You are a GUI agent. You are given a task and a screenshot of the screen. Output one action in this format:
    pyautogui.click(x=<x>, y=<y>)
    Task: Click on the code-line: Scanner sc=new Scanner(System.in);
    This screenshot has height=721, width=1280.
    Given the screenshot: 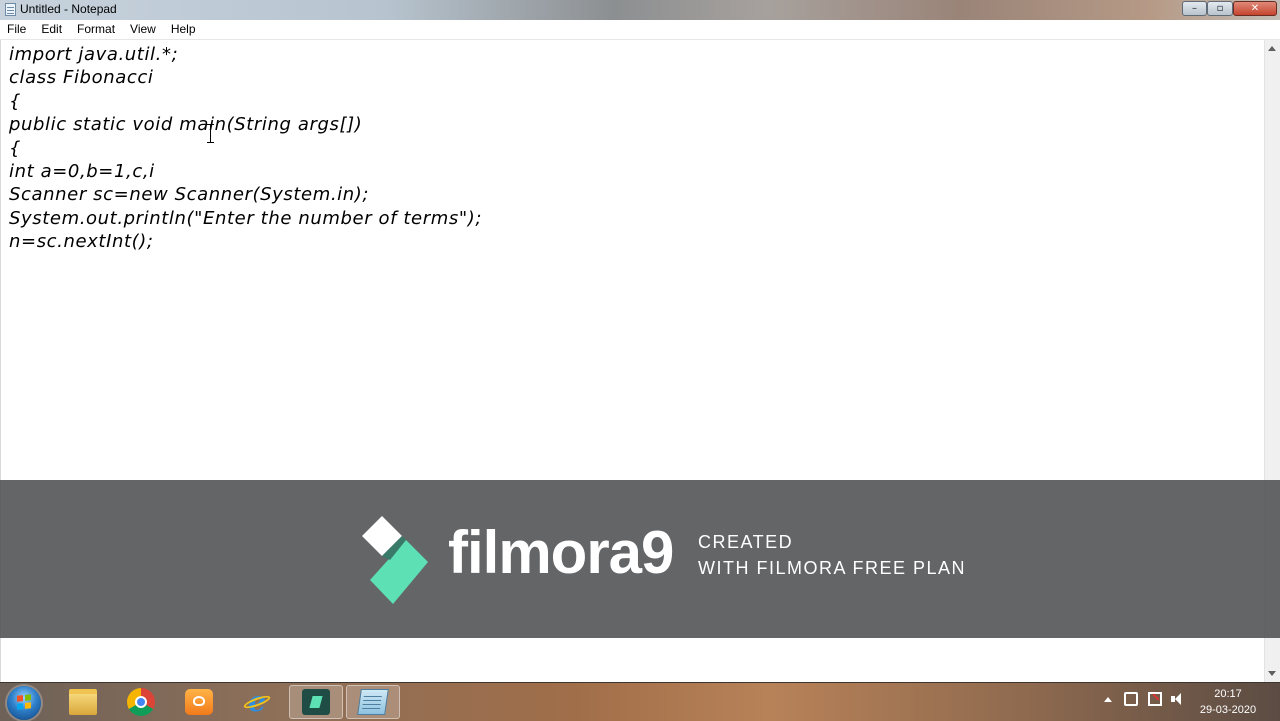 What is the action you would take?
    pyautogui.click(x=189, y=195)
    